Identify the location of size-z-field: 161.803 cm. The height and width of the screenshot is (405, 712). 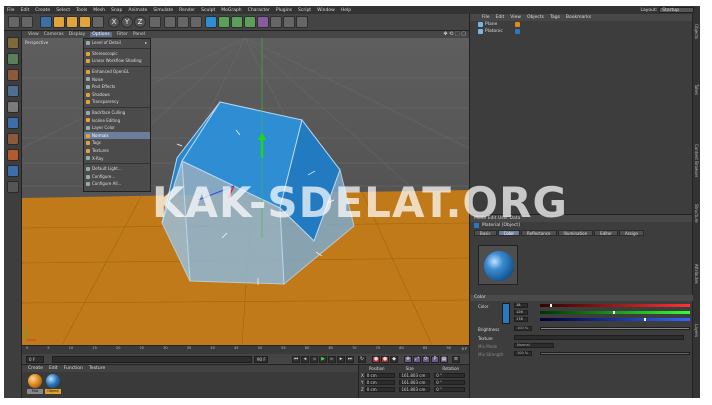
(415, 389).